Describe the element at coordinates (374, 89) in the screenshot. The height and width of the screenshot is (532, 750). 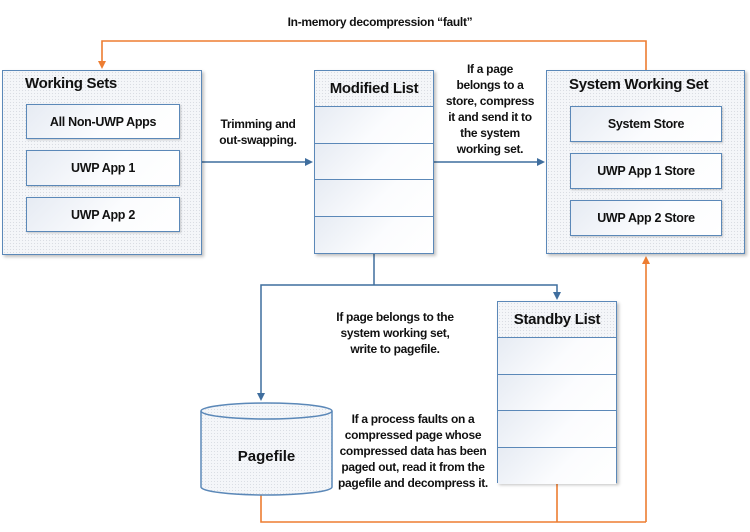
I see `modified-list-header: Modified List` at that location.